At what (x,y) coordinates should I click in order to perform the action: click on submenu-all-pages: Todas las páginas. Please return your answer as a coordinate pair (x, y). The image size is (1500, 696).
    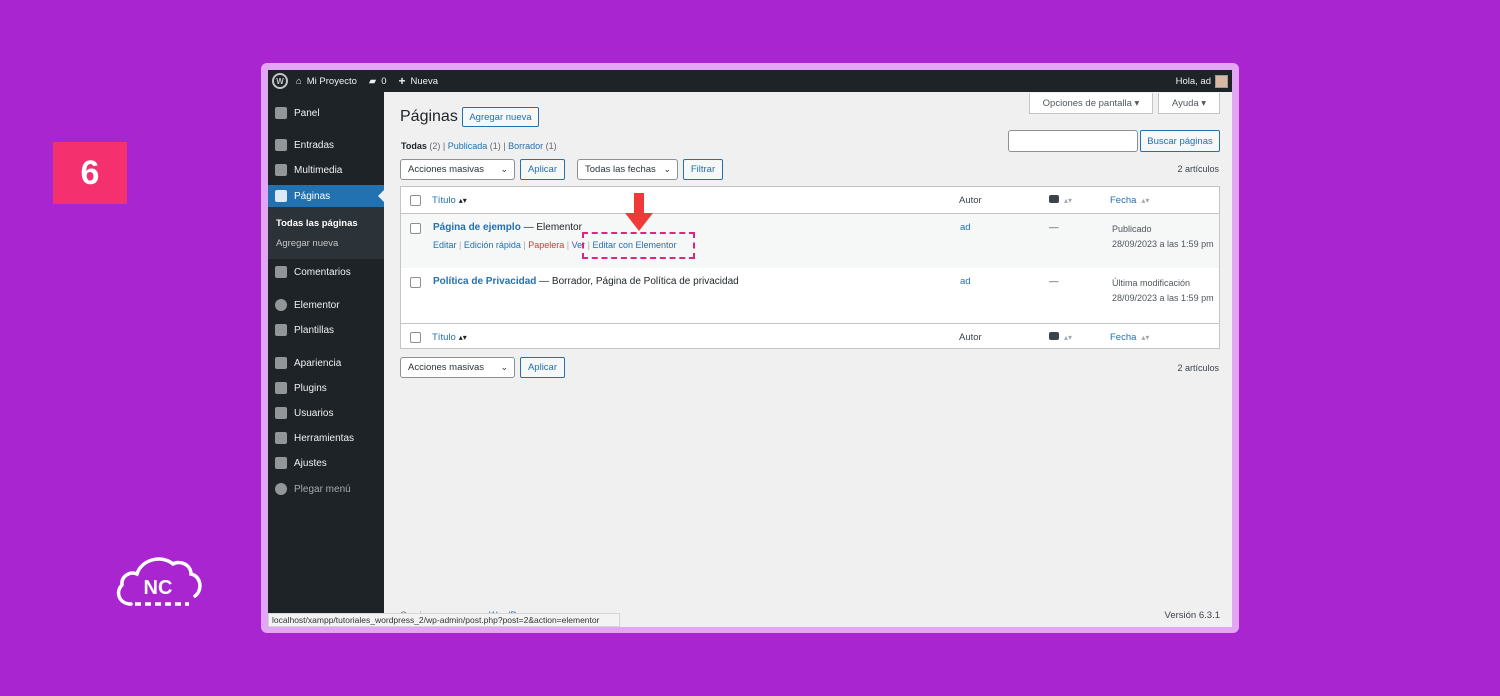
    Looking at the image, I should click on (317, 223).